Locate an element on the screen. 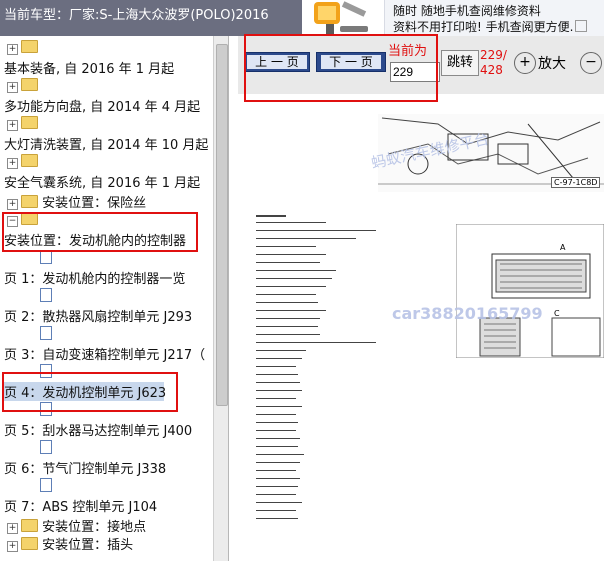  tree-item: 大灯清洗装置, 自 2014 年 10 月起 is located at coordinates (106, 143).